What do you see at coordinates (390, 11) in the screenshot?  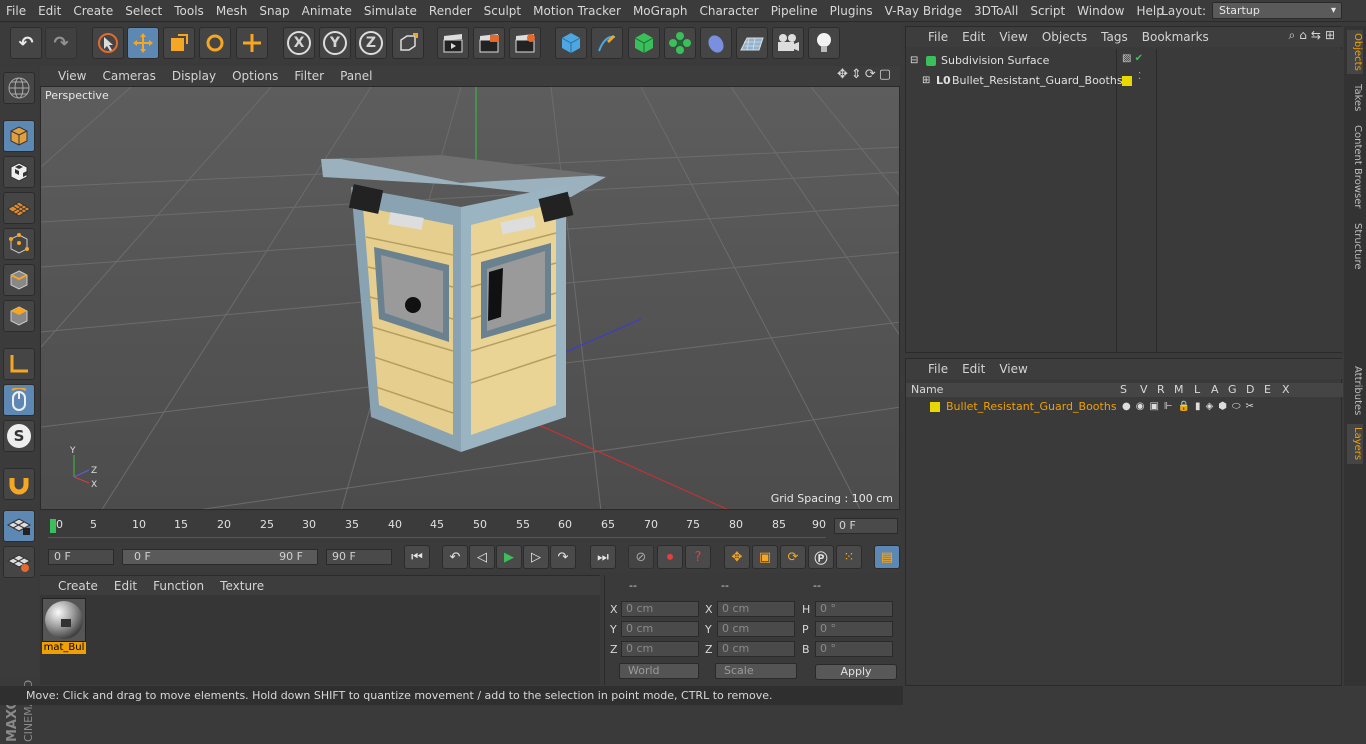 I see `menu-simulate: Simulate` at bounding box center [390, 11].